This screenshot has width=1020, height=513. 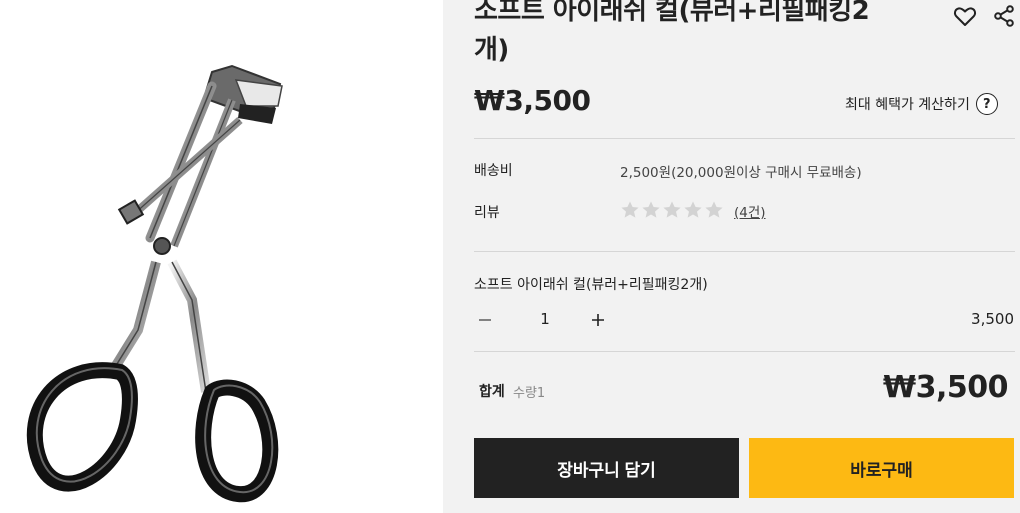 I want to click on shipping-value: 2,500원(20,000원이상 구매시 무료배송), so click(x=741, y=173).